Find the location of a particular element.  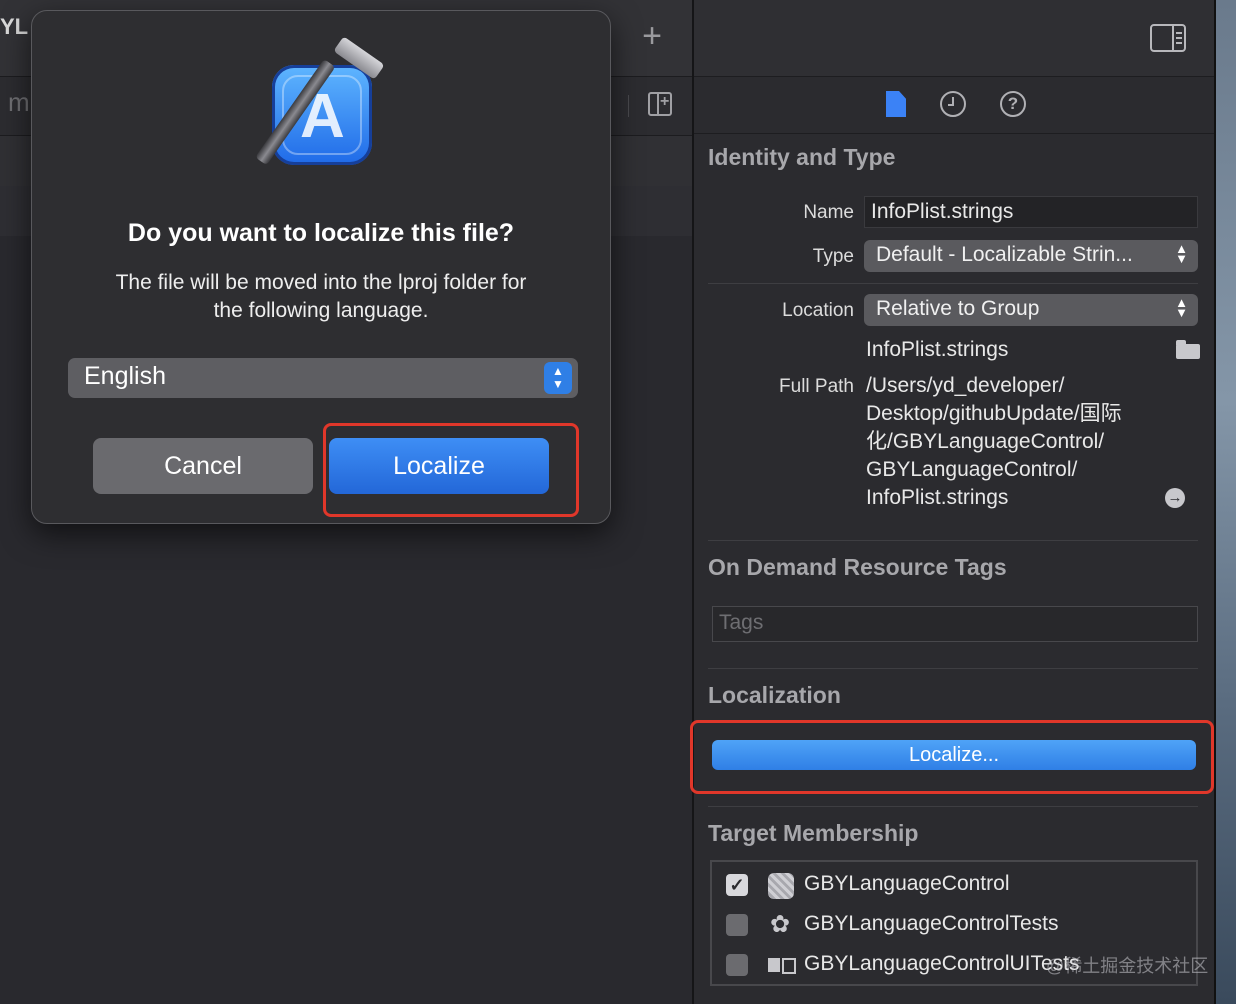

full-path-line: GBYLanguageControl/ is located at coordinates (972, 469).